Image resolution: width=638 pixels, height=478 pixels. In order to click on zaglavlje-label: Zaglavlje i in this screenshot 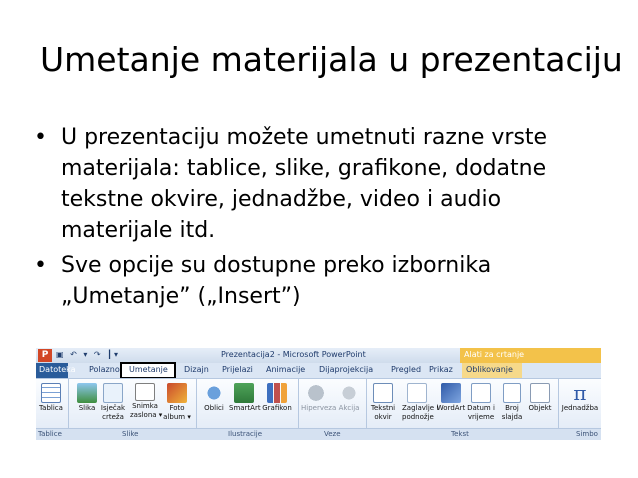, I will do `click(420, 408)`.